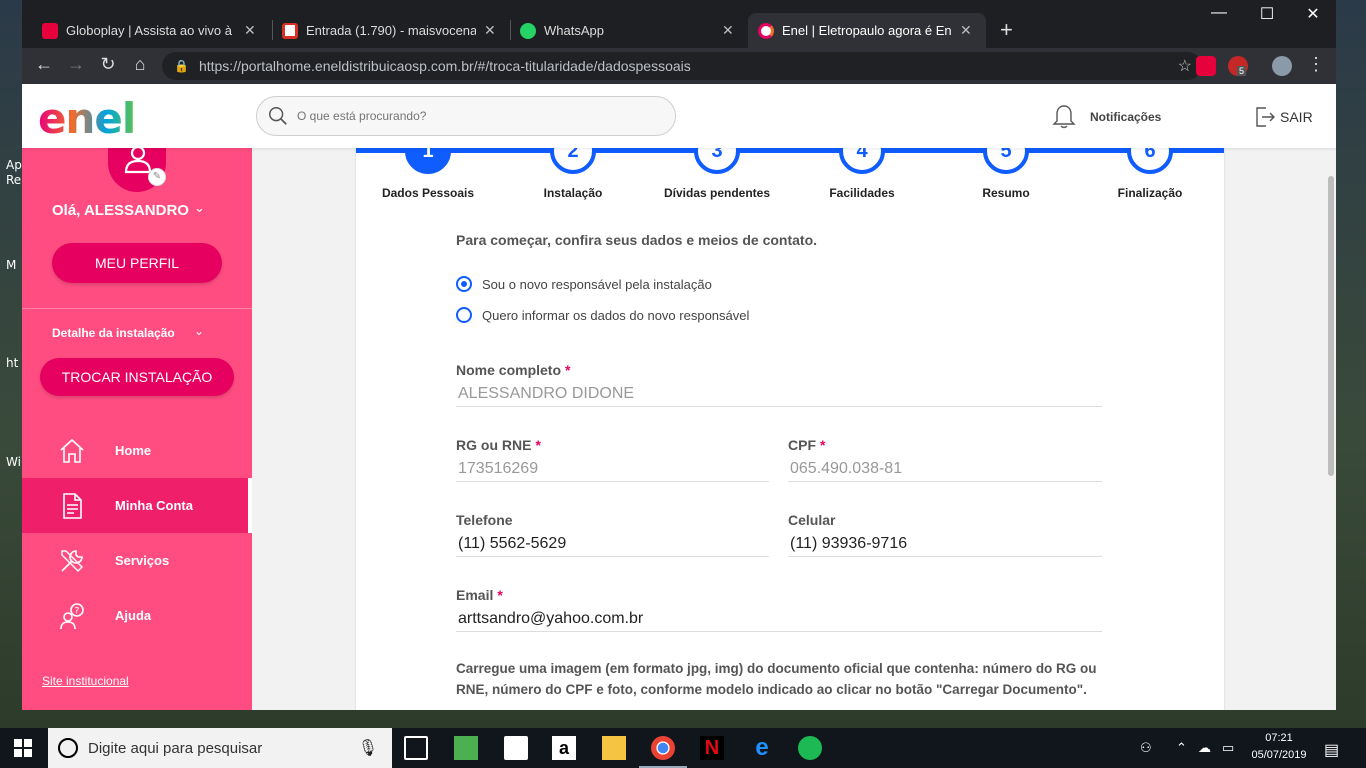  I want to click on rg-field: RG ou RNE * 173516269, so click(612, 459).